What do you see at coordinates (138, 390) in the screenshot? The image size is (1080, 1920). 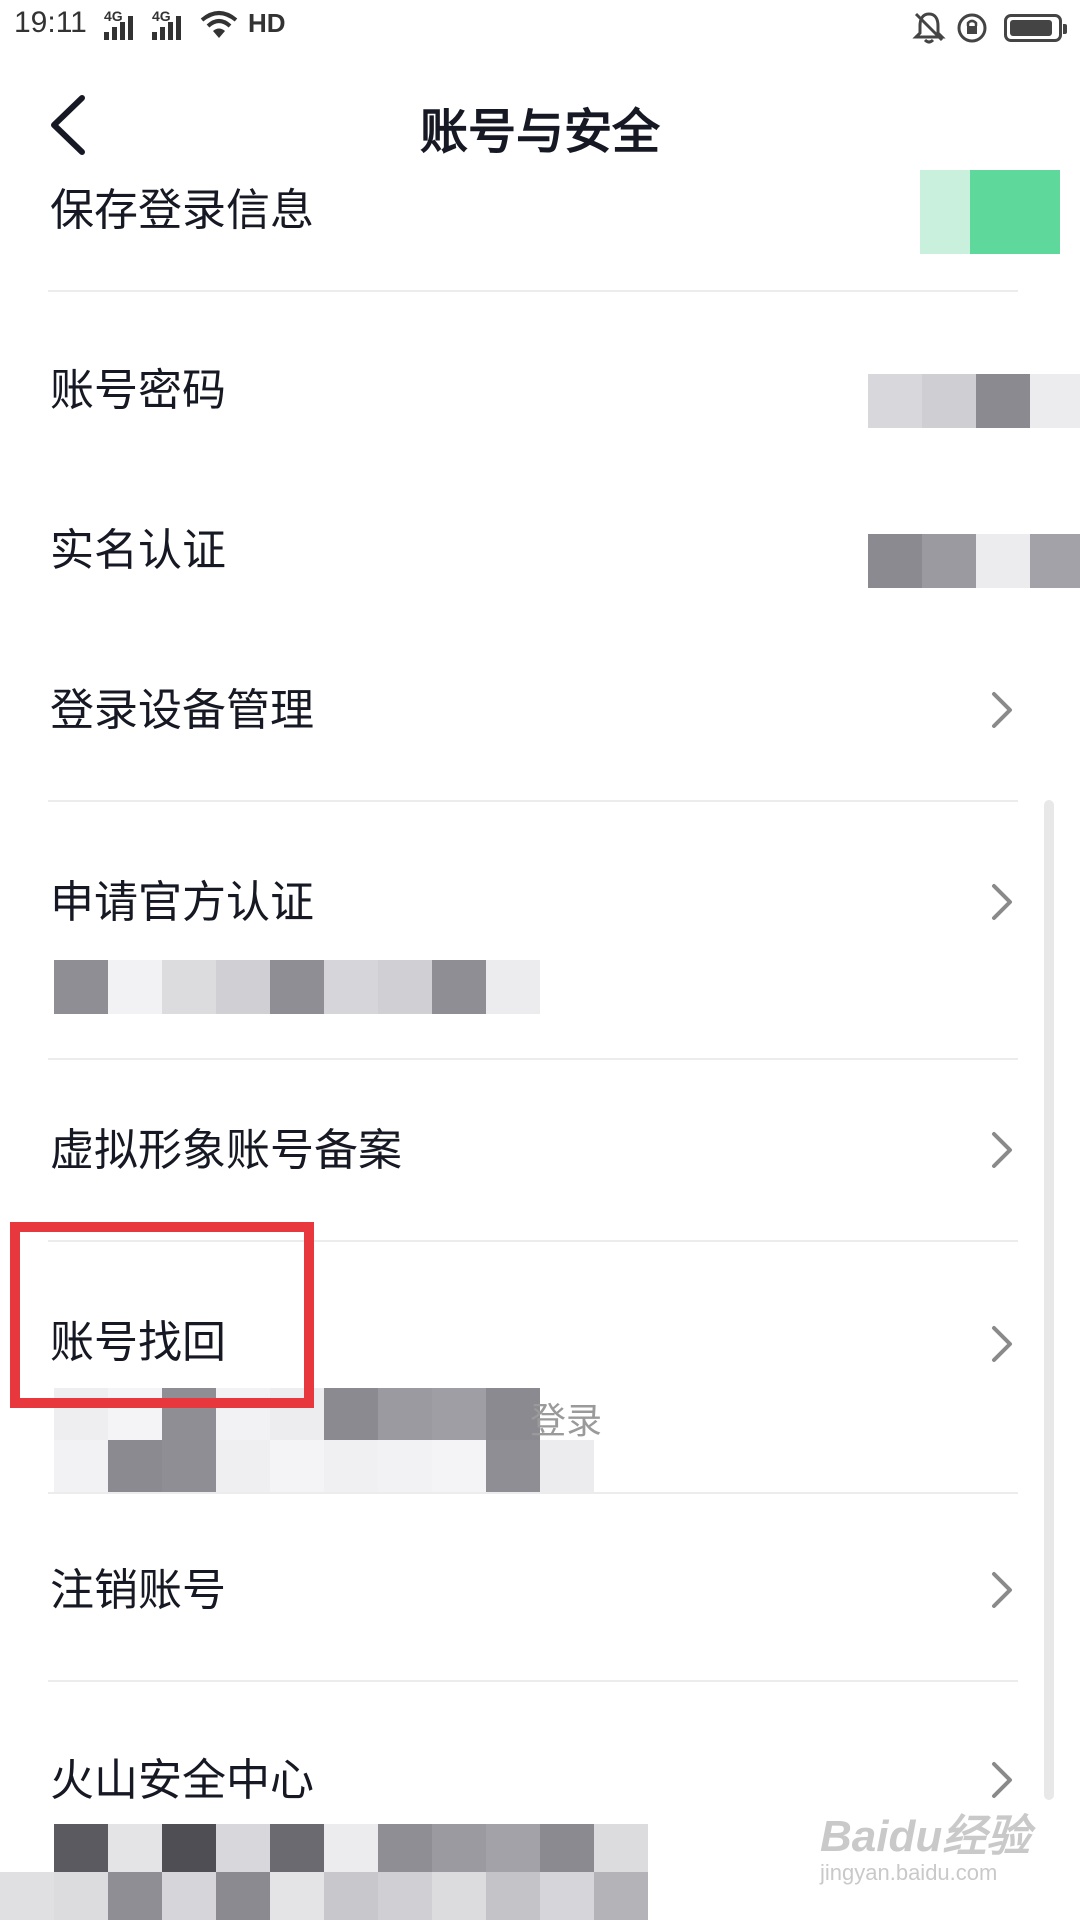 I see `account-password-label: 账号密码` at bounding box center [138, 390].